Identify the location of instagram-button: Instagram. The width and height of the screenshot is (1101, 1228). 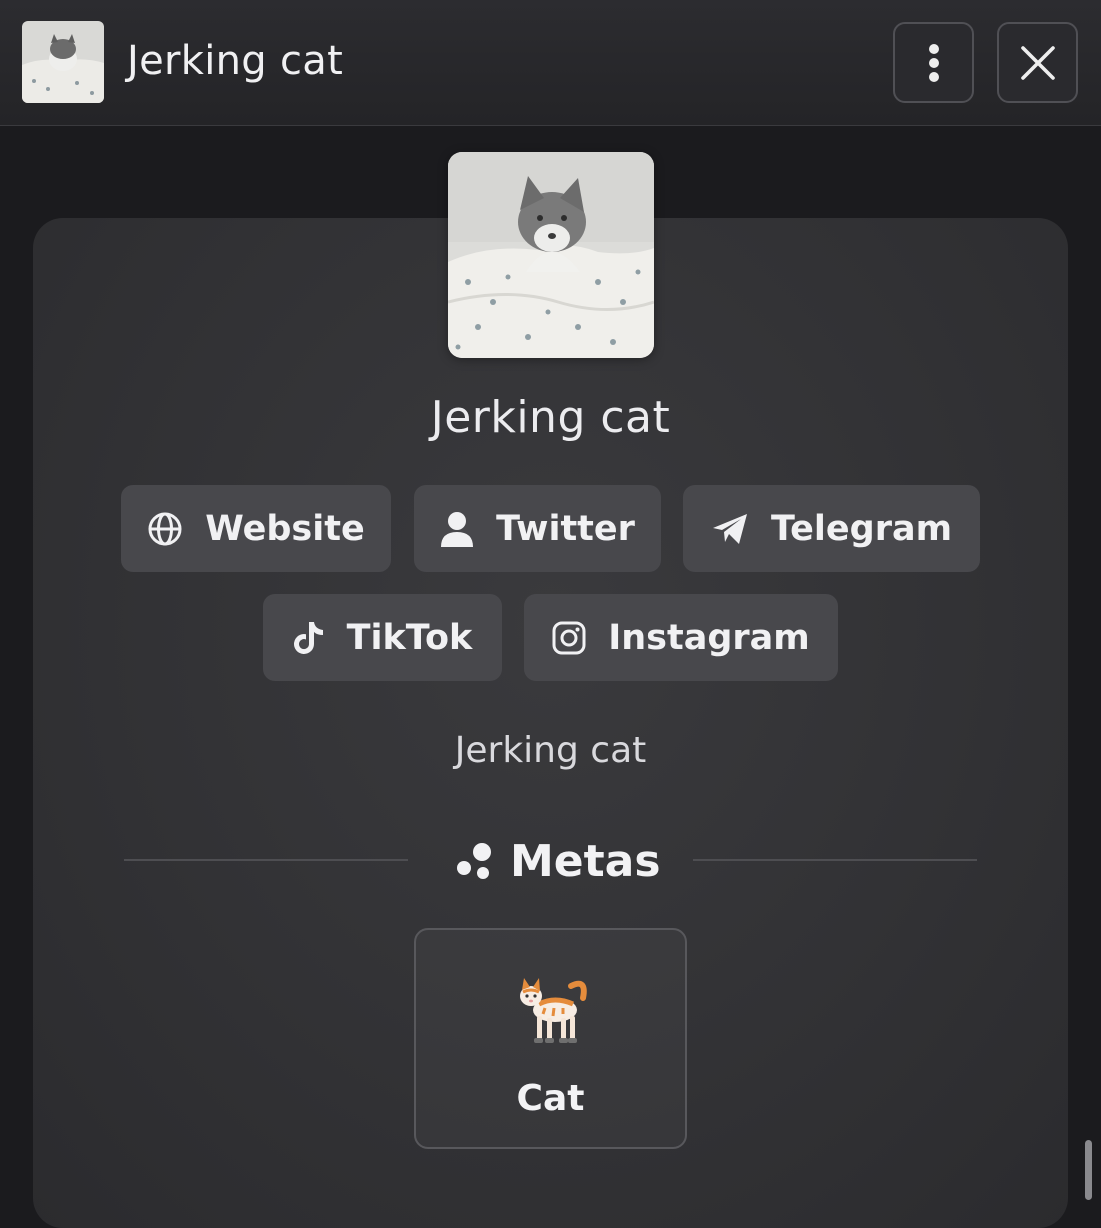
(681, 637).